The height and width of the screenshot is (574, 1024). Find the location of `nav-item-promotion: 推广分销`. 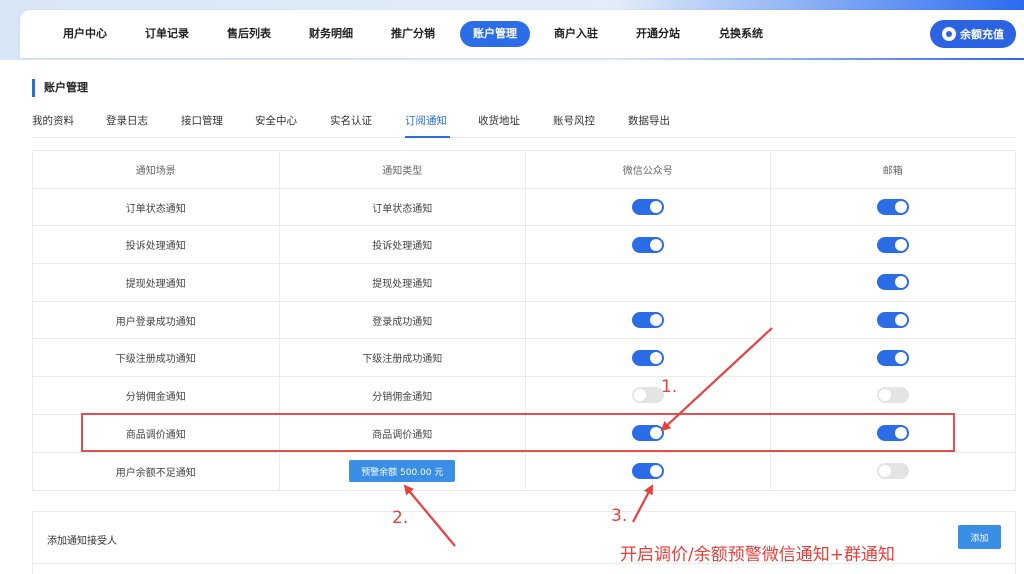

nav-item-promotion: 推广分销 is located at coordinates (413, 34).